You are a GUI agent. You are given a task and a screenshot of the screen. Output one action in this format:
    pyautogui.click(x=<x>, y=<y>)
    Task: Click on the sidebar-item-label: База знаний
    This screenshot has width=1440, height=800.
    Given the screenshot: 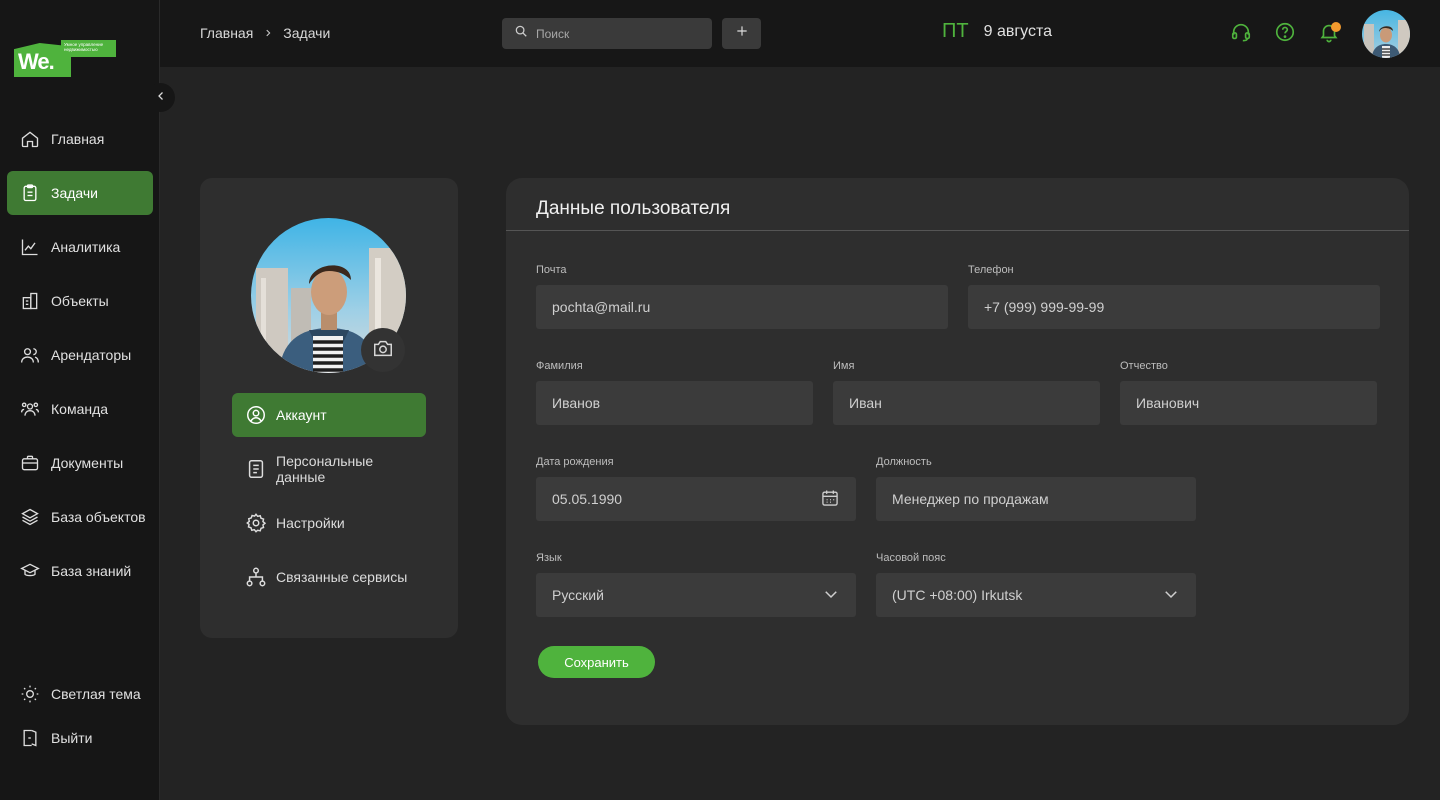 What is the action you would take?
    pyautogui.click(x=91, y=571)
    